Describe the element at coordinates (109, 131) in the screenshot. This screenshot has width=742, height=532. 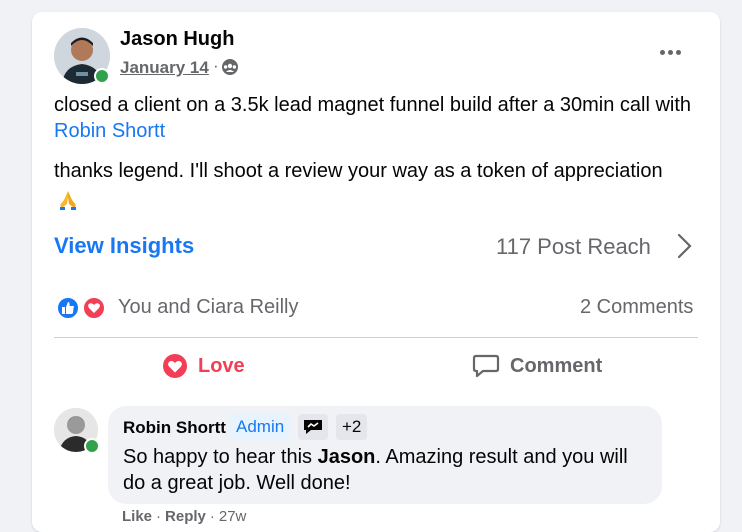
I see `mention-link: Robin Shortt` at that location.